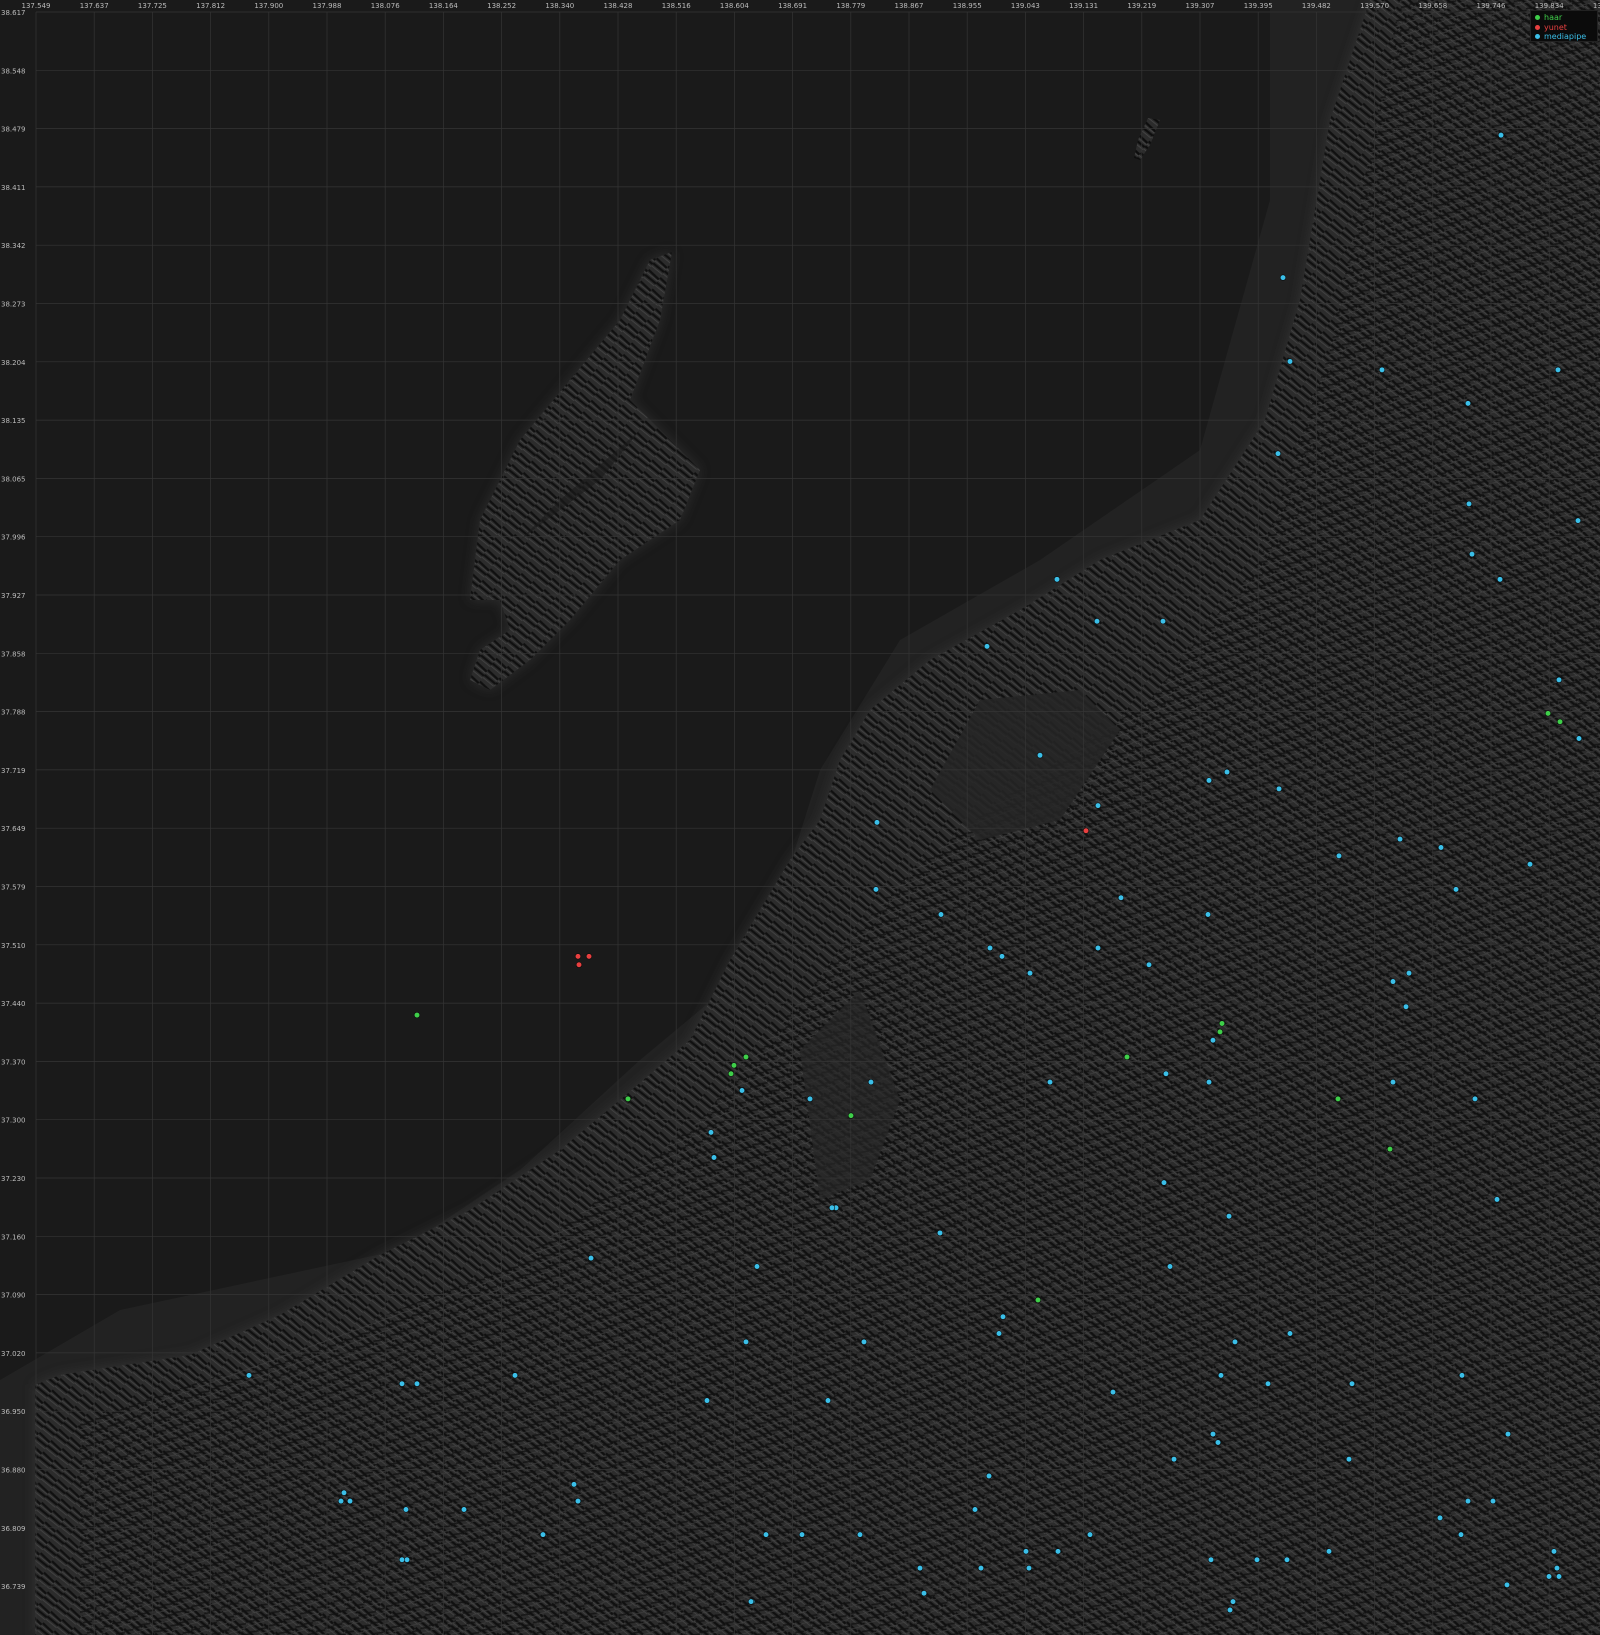 This screenshot has height=1635, width=1600. I want to click on legend-item-yunet: yunet, so click(1564, 28).